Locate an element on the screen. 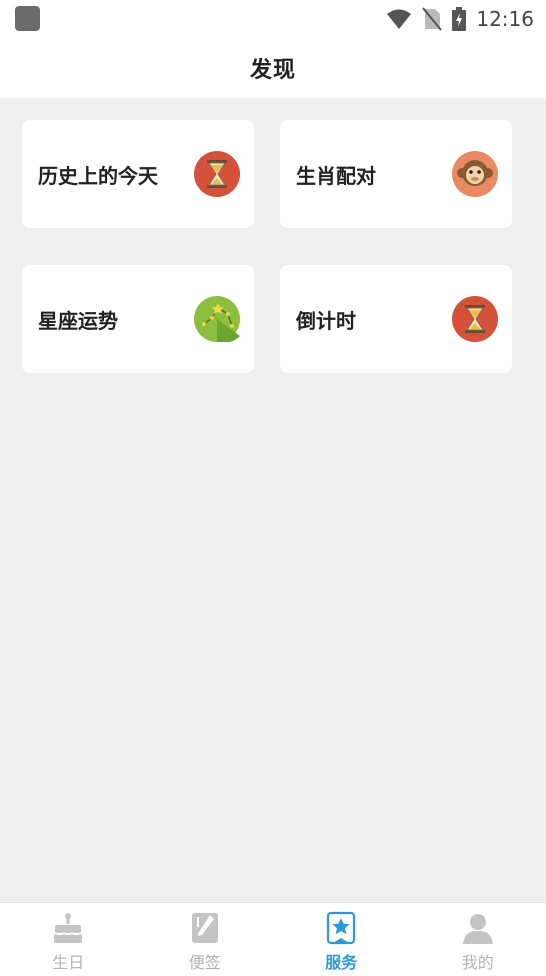 This screenshot has height=976, width=546. service-card-label: 星座运势 is located at coordinates (78, 320).